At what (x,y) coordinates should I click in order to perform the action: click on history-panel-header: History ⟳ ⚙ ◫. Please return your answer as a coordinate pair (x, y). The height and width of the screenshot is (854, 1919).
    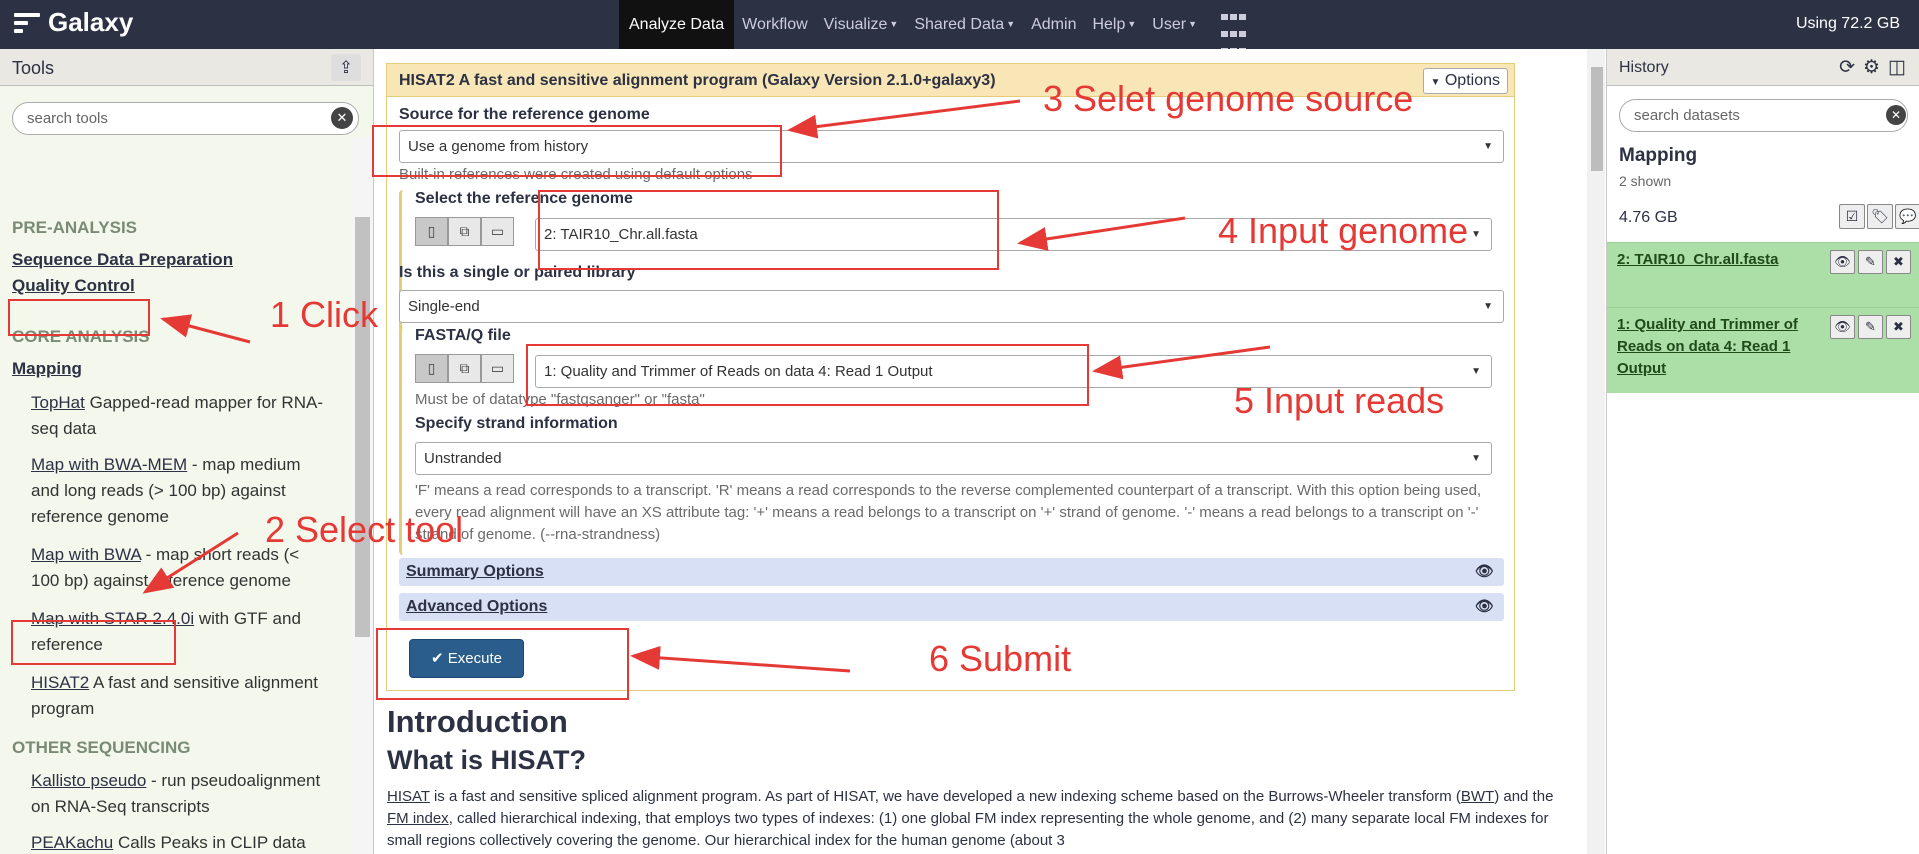
    Looking at the image, I should click on (1763, 67).